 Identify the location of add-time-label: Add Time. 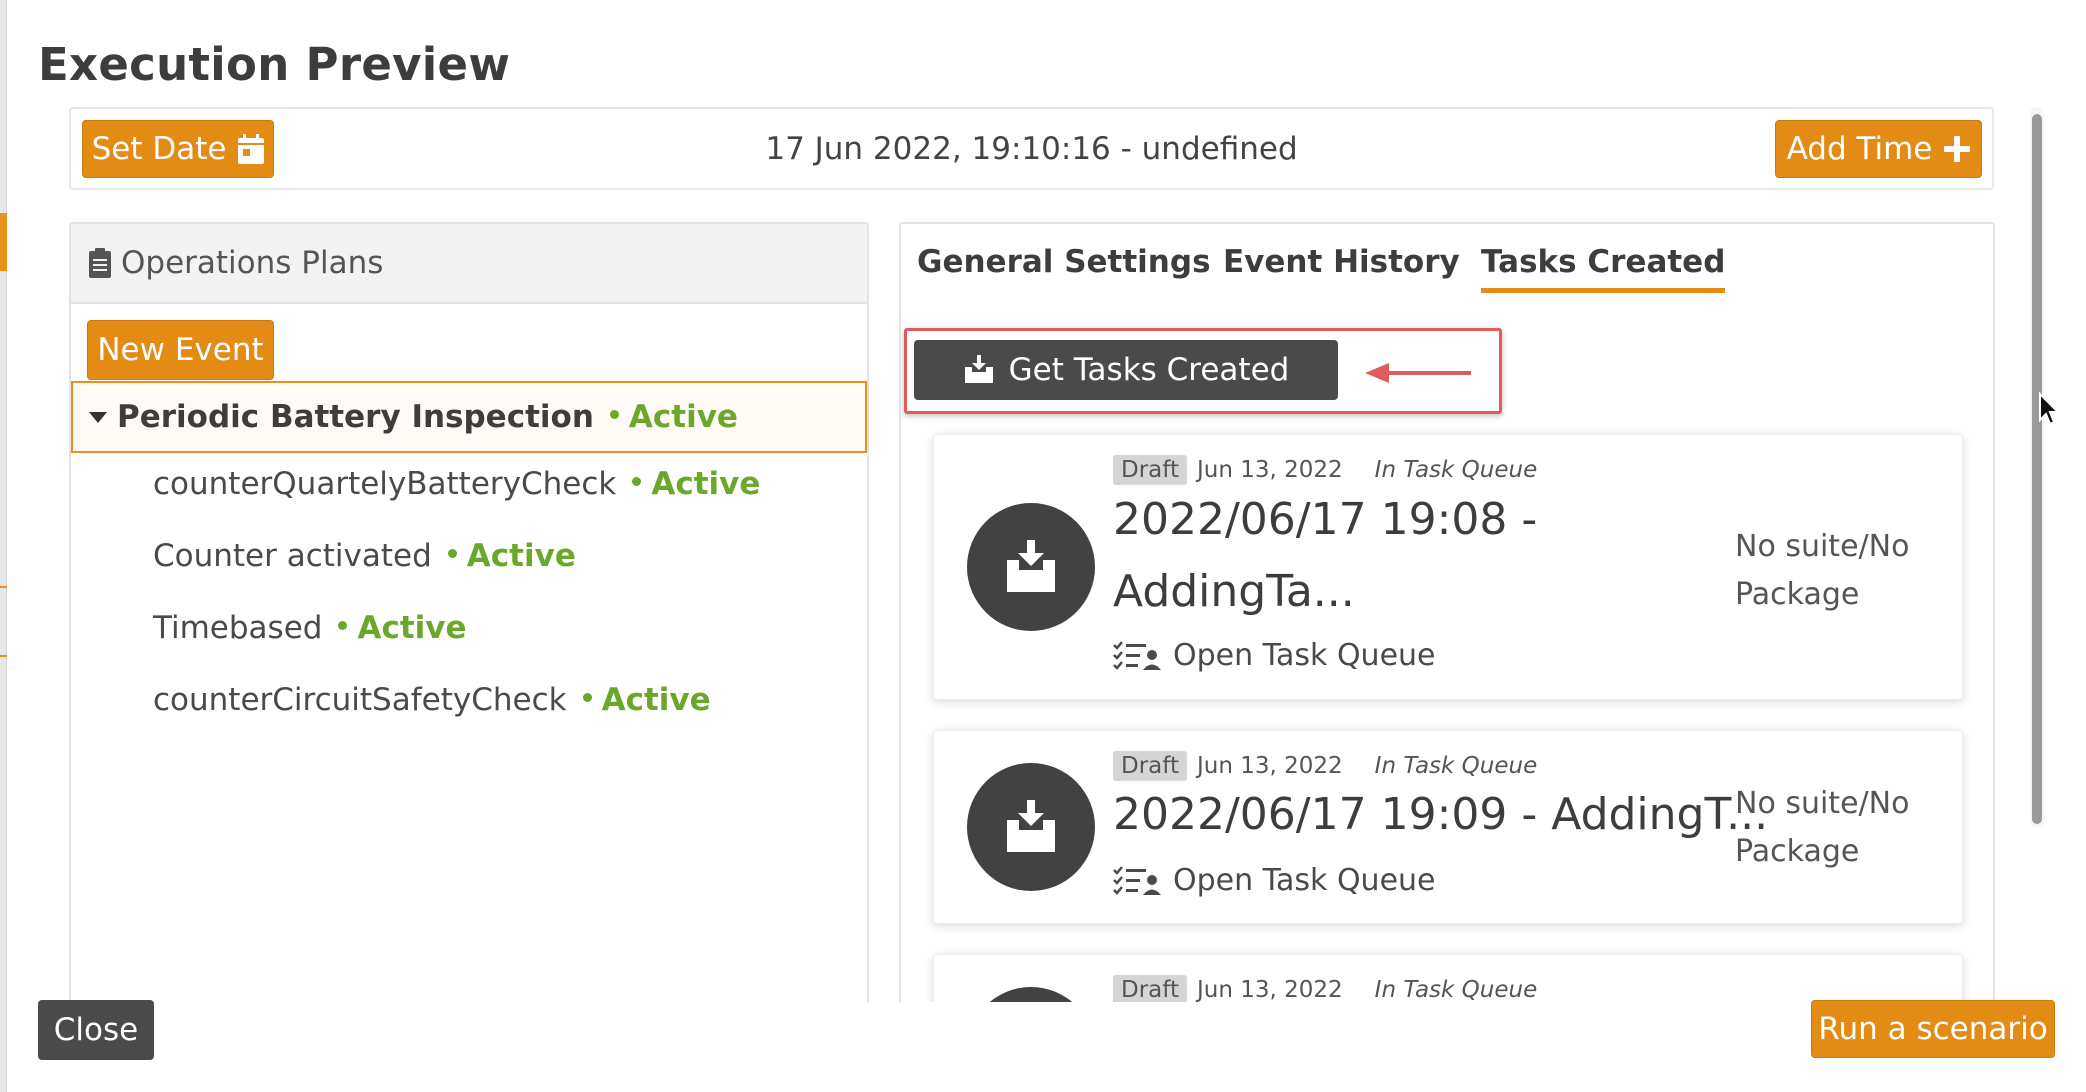
(1859, 149).